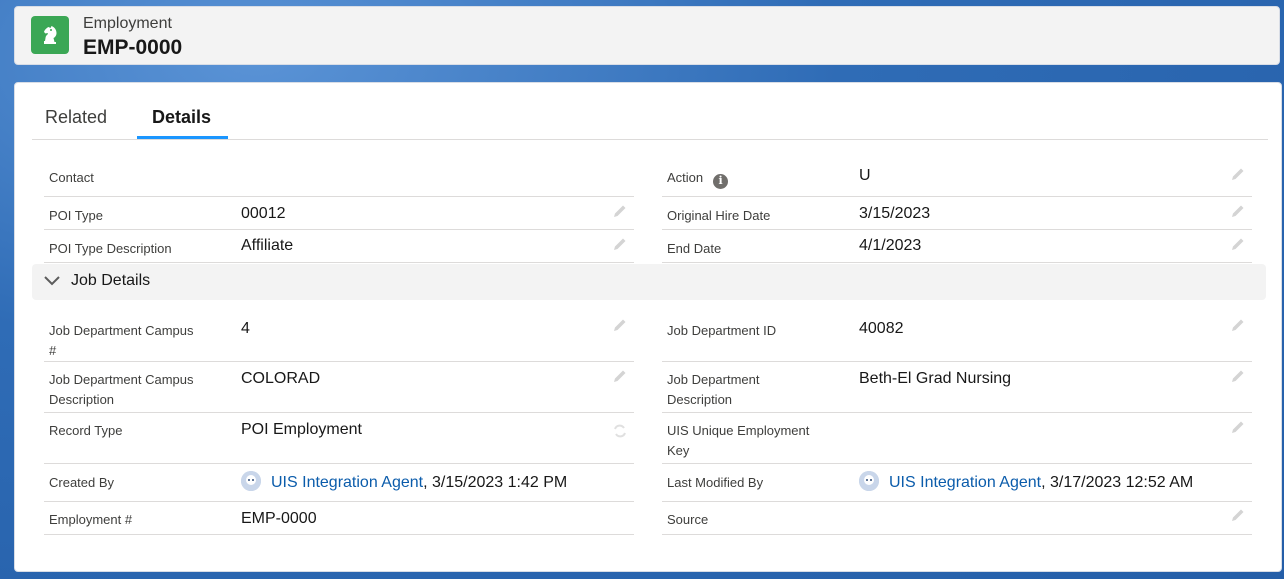 The height and width of the screenshot is (579, 1284). Describe the element at coordinates (91, 519) in the screenshot. I see `field-label: Employment #` at that location.